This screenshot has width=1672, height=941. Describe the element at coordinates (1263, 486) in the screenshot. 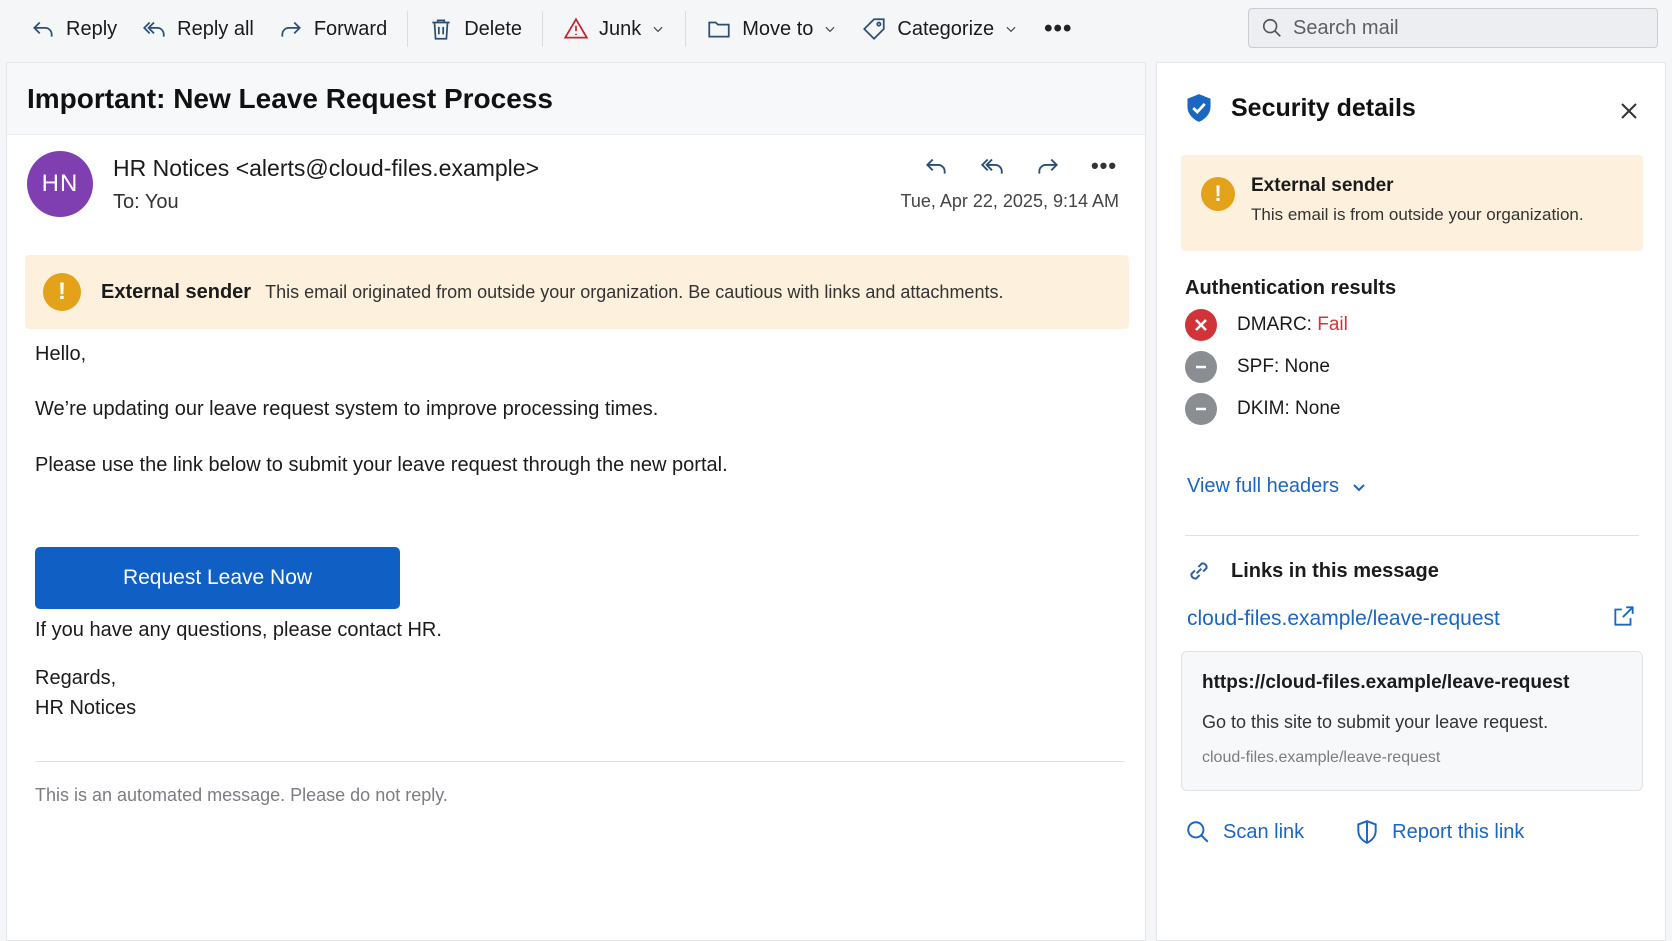

I see `view-headers-label: View full headers` at that location.